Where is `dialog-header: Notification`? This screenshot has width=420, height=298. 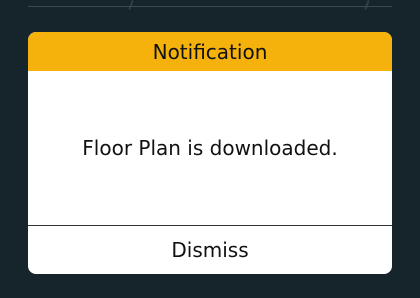
dialog-header: Notification is located at coordinates (210, 51).